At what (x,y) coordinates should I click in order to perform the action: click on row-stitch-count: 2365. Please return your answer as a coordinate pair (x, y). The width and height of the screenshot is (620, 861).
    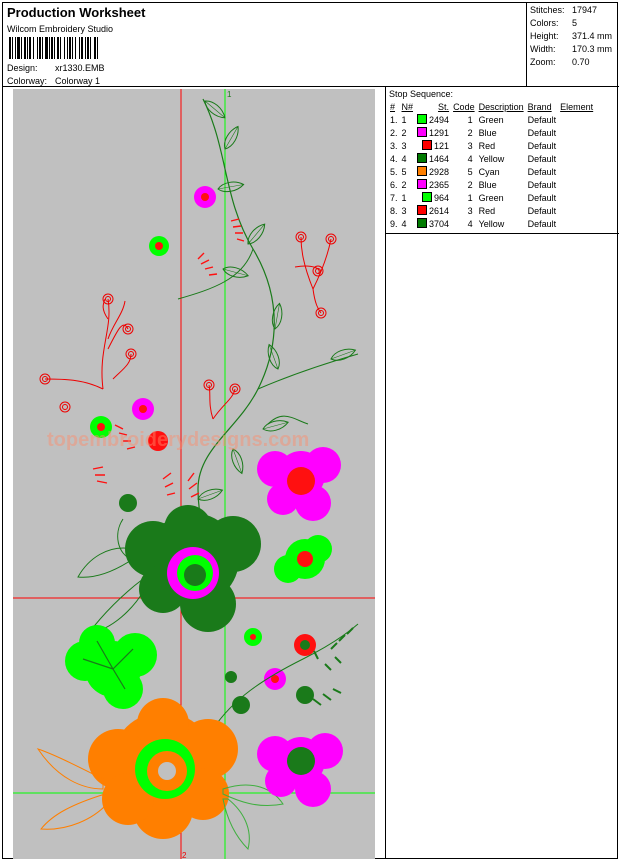
    Looking at the image, I should click on (439, 185).